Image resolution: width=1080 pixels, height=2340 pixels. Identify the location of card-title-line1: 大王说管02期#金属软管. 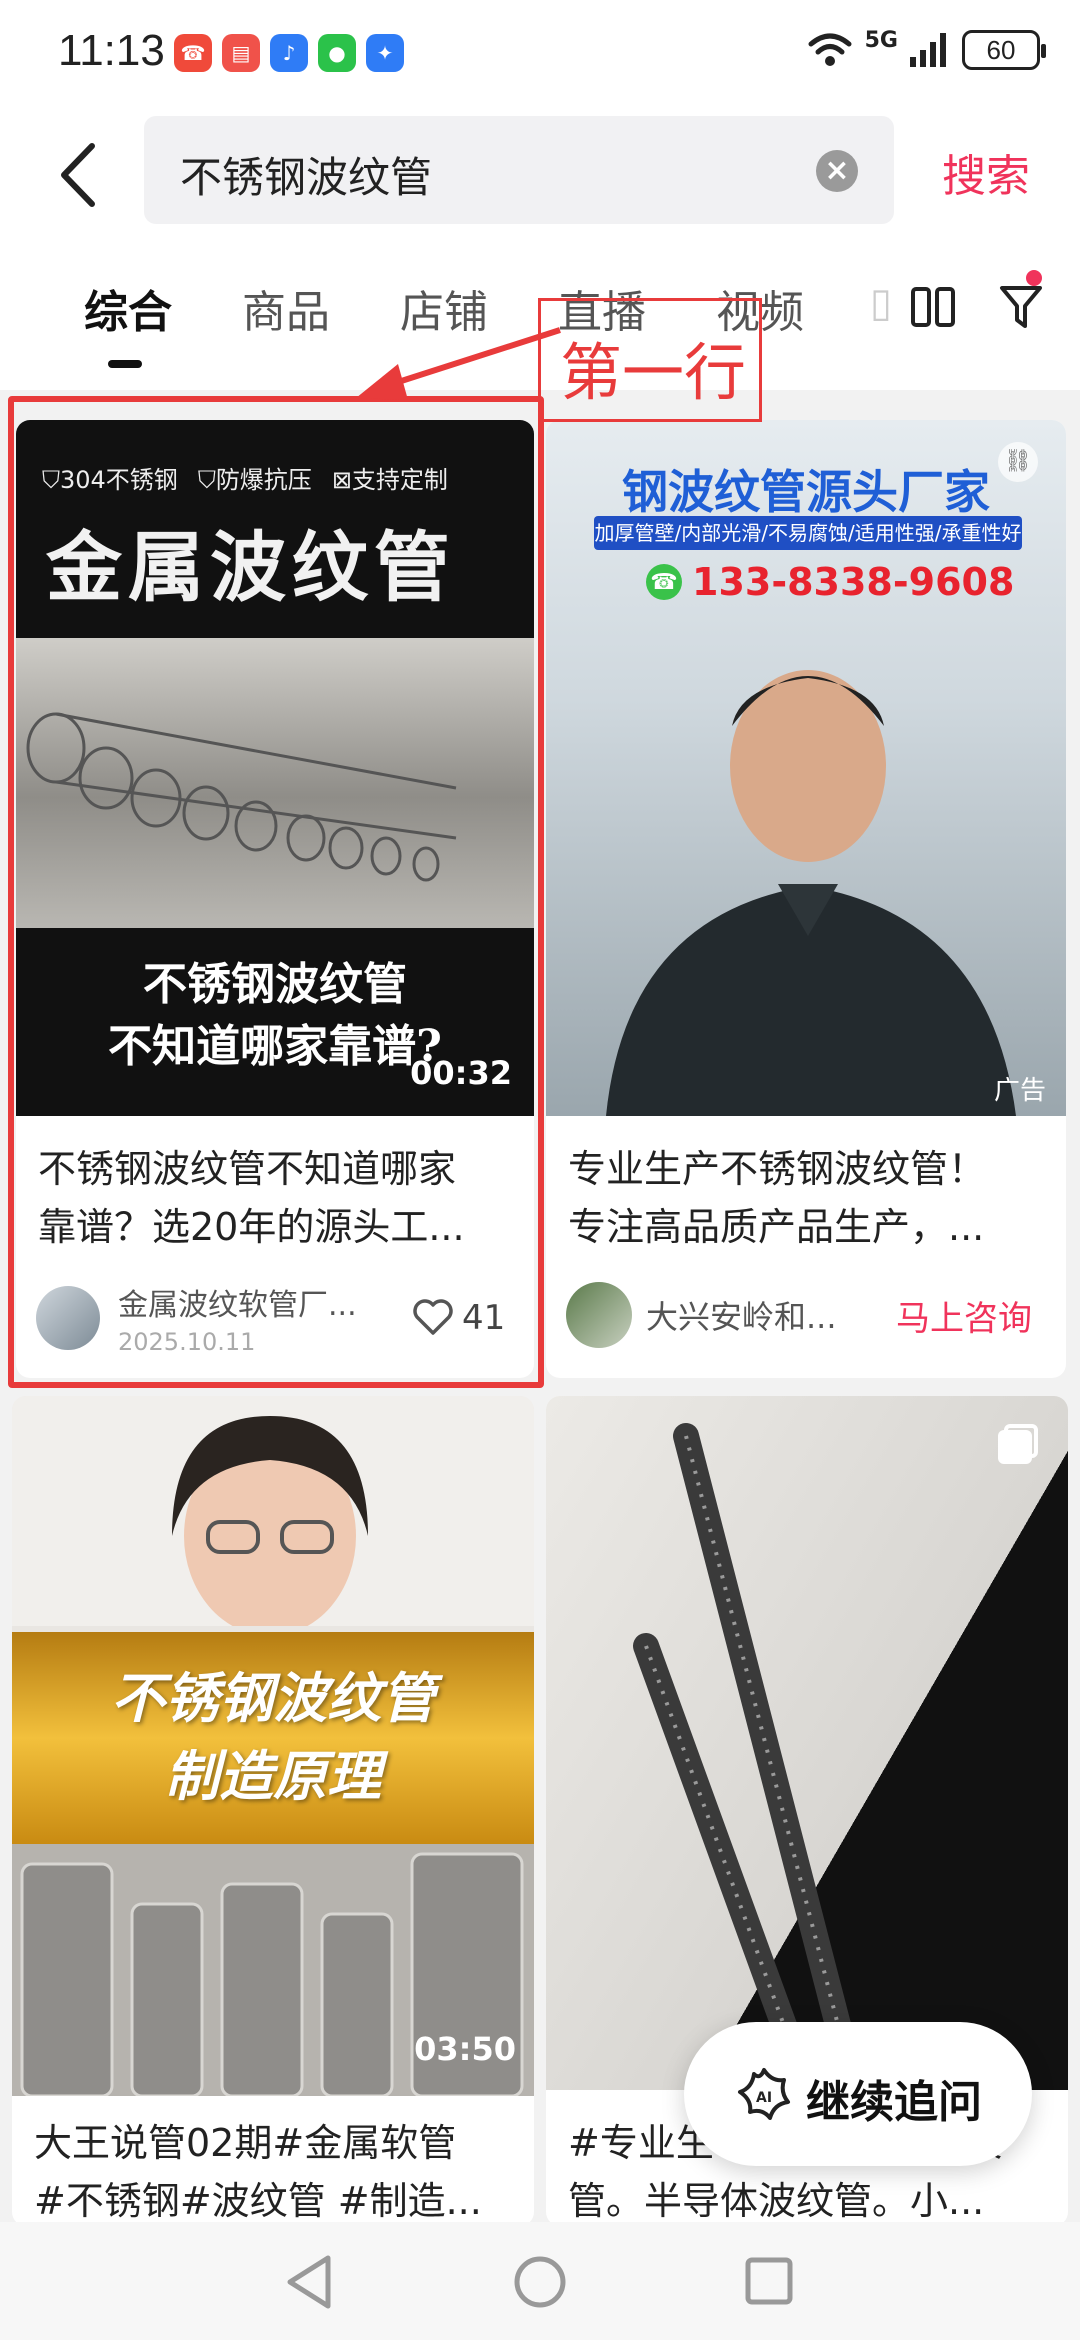
(245, 2143).